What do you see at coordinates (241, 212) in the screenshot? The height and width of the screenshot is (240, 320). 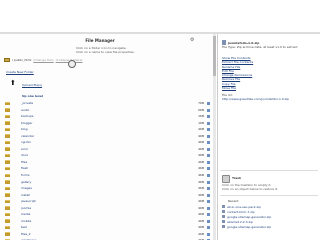 I see `recent-item-name: contact-form-7.zip` at bounding box center [241, 212].